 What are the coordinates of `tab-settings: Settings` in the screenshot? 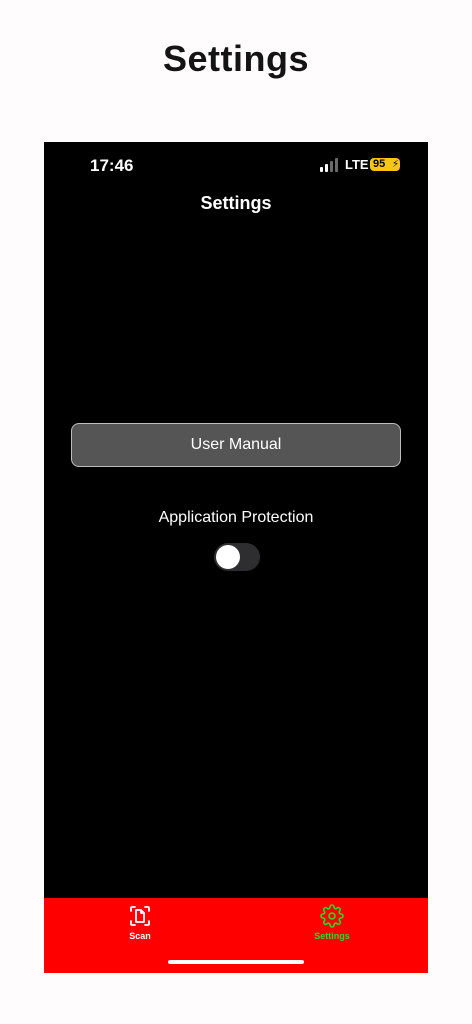 It's located at (332, 922).